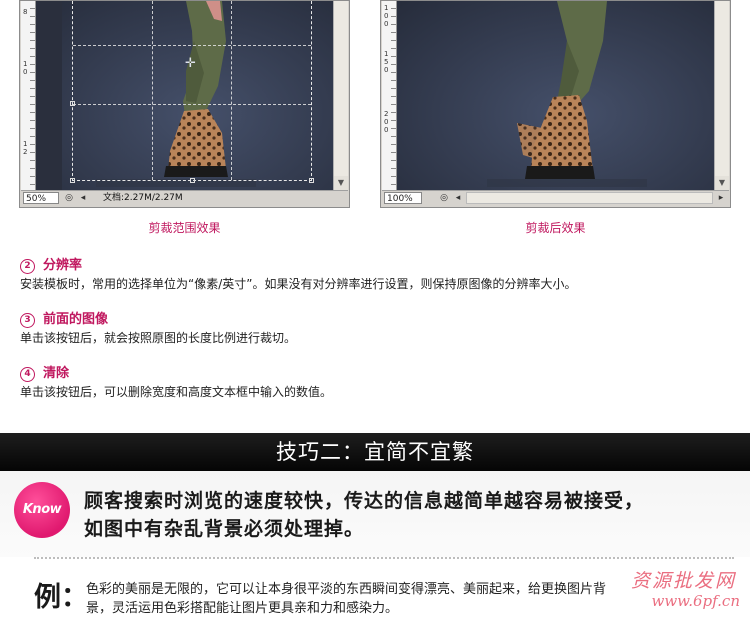 Image resolution: width=750 pixels, height=624 pixels. I want to click on status-bar: 100% ◎ ◂ ▸, so click(555, 198).